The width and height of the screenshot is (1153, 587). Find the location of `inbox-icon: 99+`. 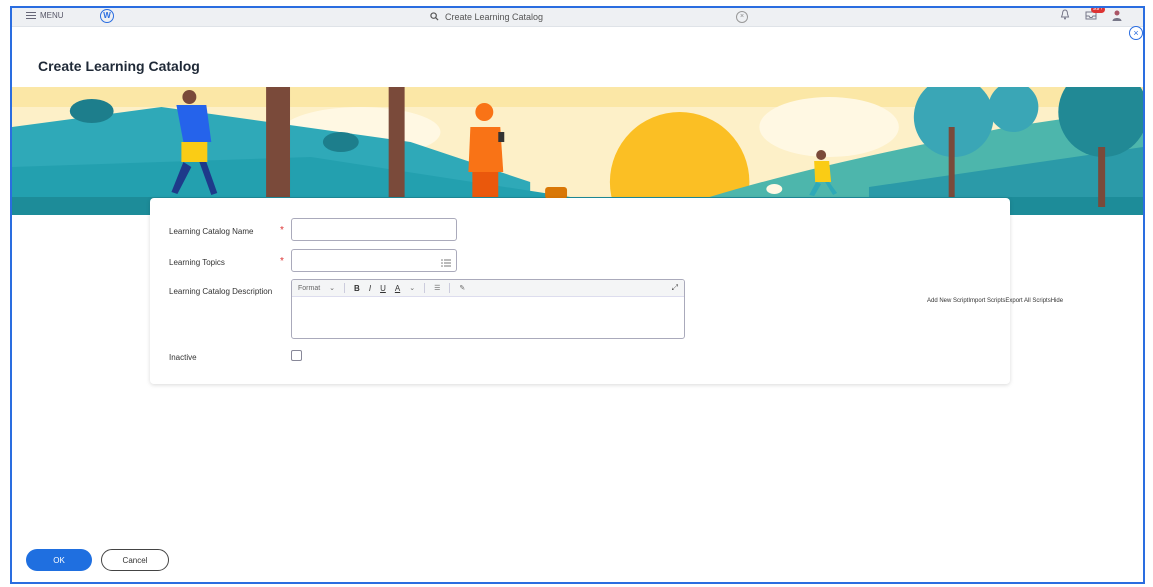

inbox-icon: 99+ is located at coordinates (1095, 14).